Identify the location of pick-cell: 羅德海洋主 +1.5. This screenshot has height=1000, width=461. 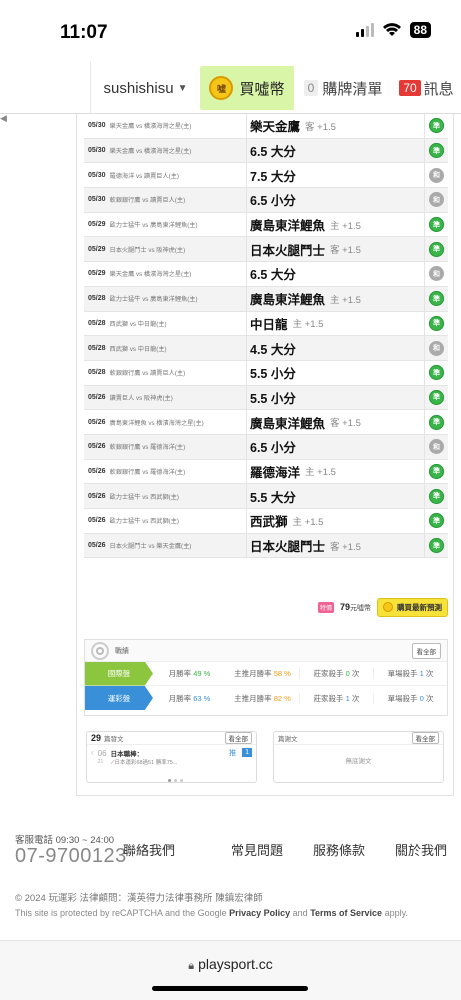
(335, 472).